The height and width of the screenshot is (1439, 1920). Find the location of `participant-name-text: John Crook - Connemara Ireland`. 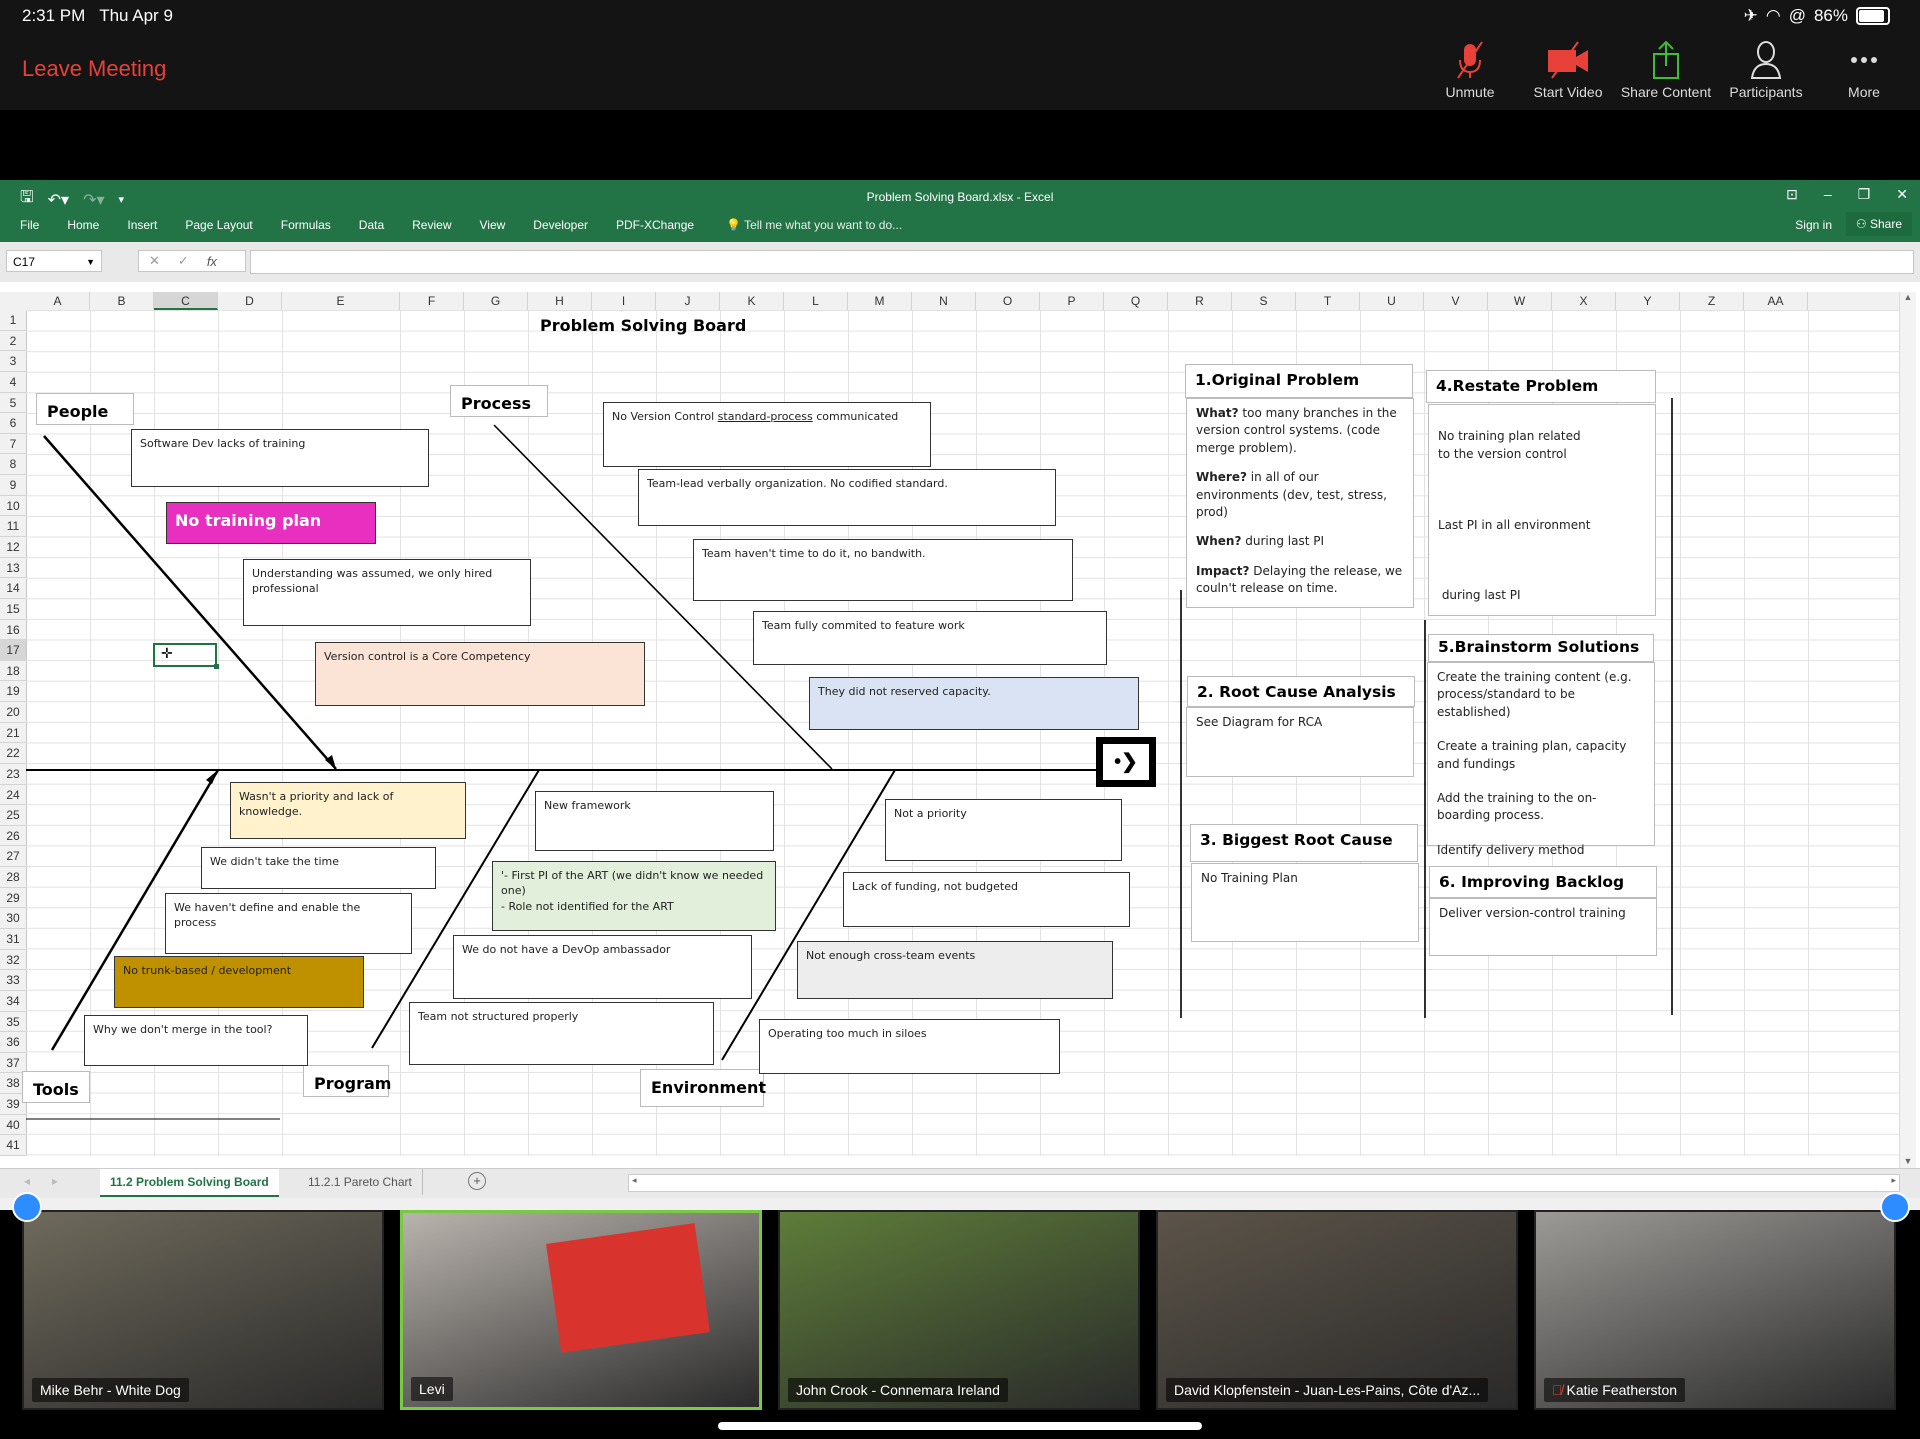

participant-name-text: John Crook - Connemara Ireland is located at coordinates (898, 1390).